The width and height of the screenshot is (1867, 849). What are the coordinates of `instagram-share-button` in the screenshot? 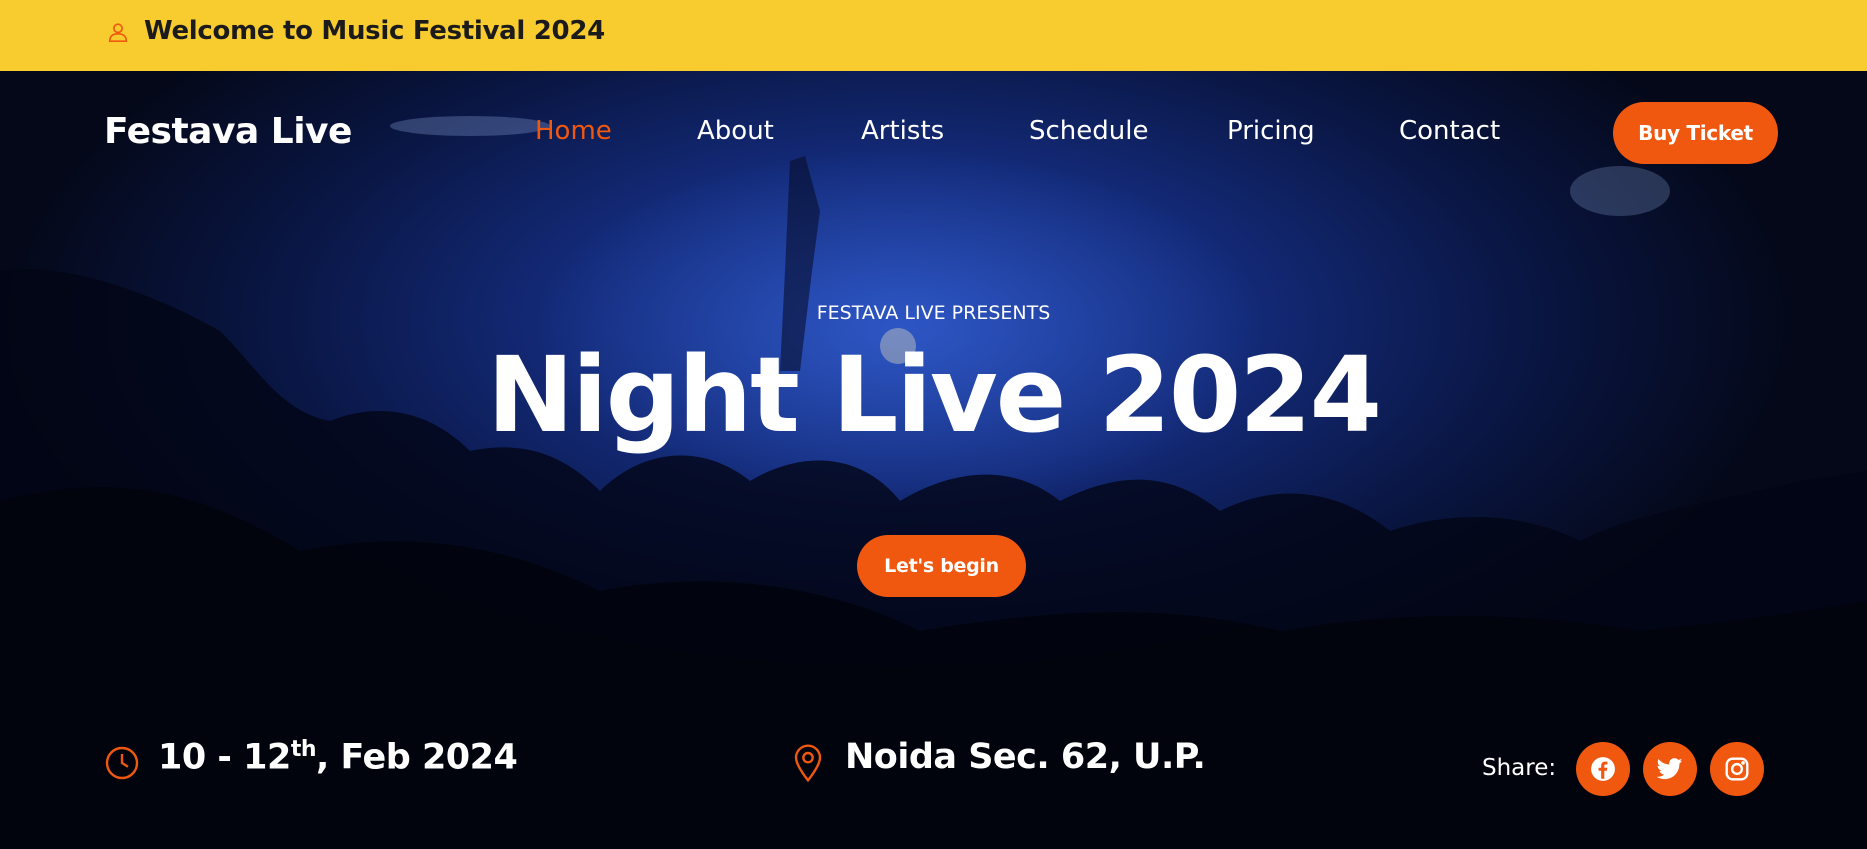 It's located at (1737, 769).